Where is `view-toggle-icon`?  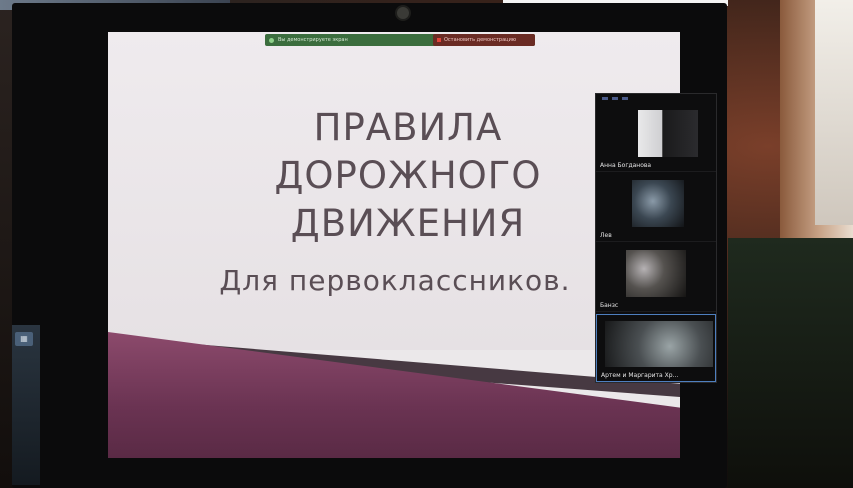
view-toggle-icon is located at coordinates (605, 98).